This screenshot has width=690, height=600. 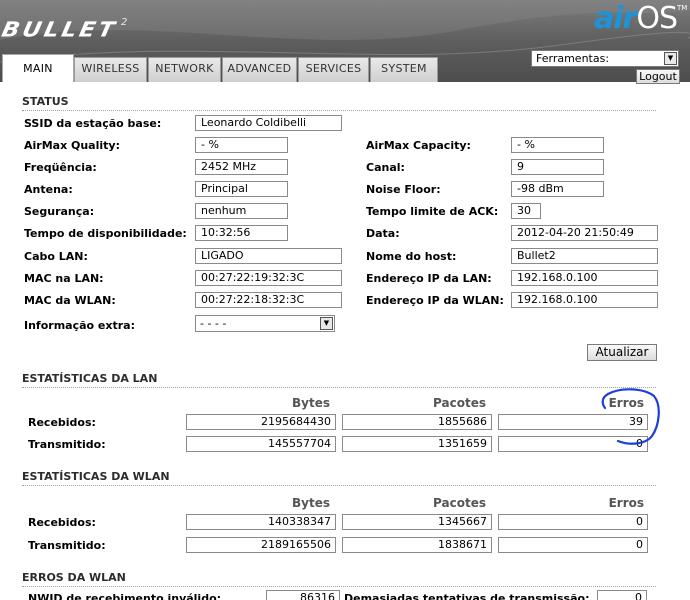 What do you see at coordinates (241, 145) in the screenshot?
I see `value-airmax-quality: - %` at bounding box center [241, 145].